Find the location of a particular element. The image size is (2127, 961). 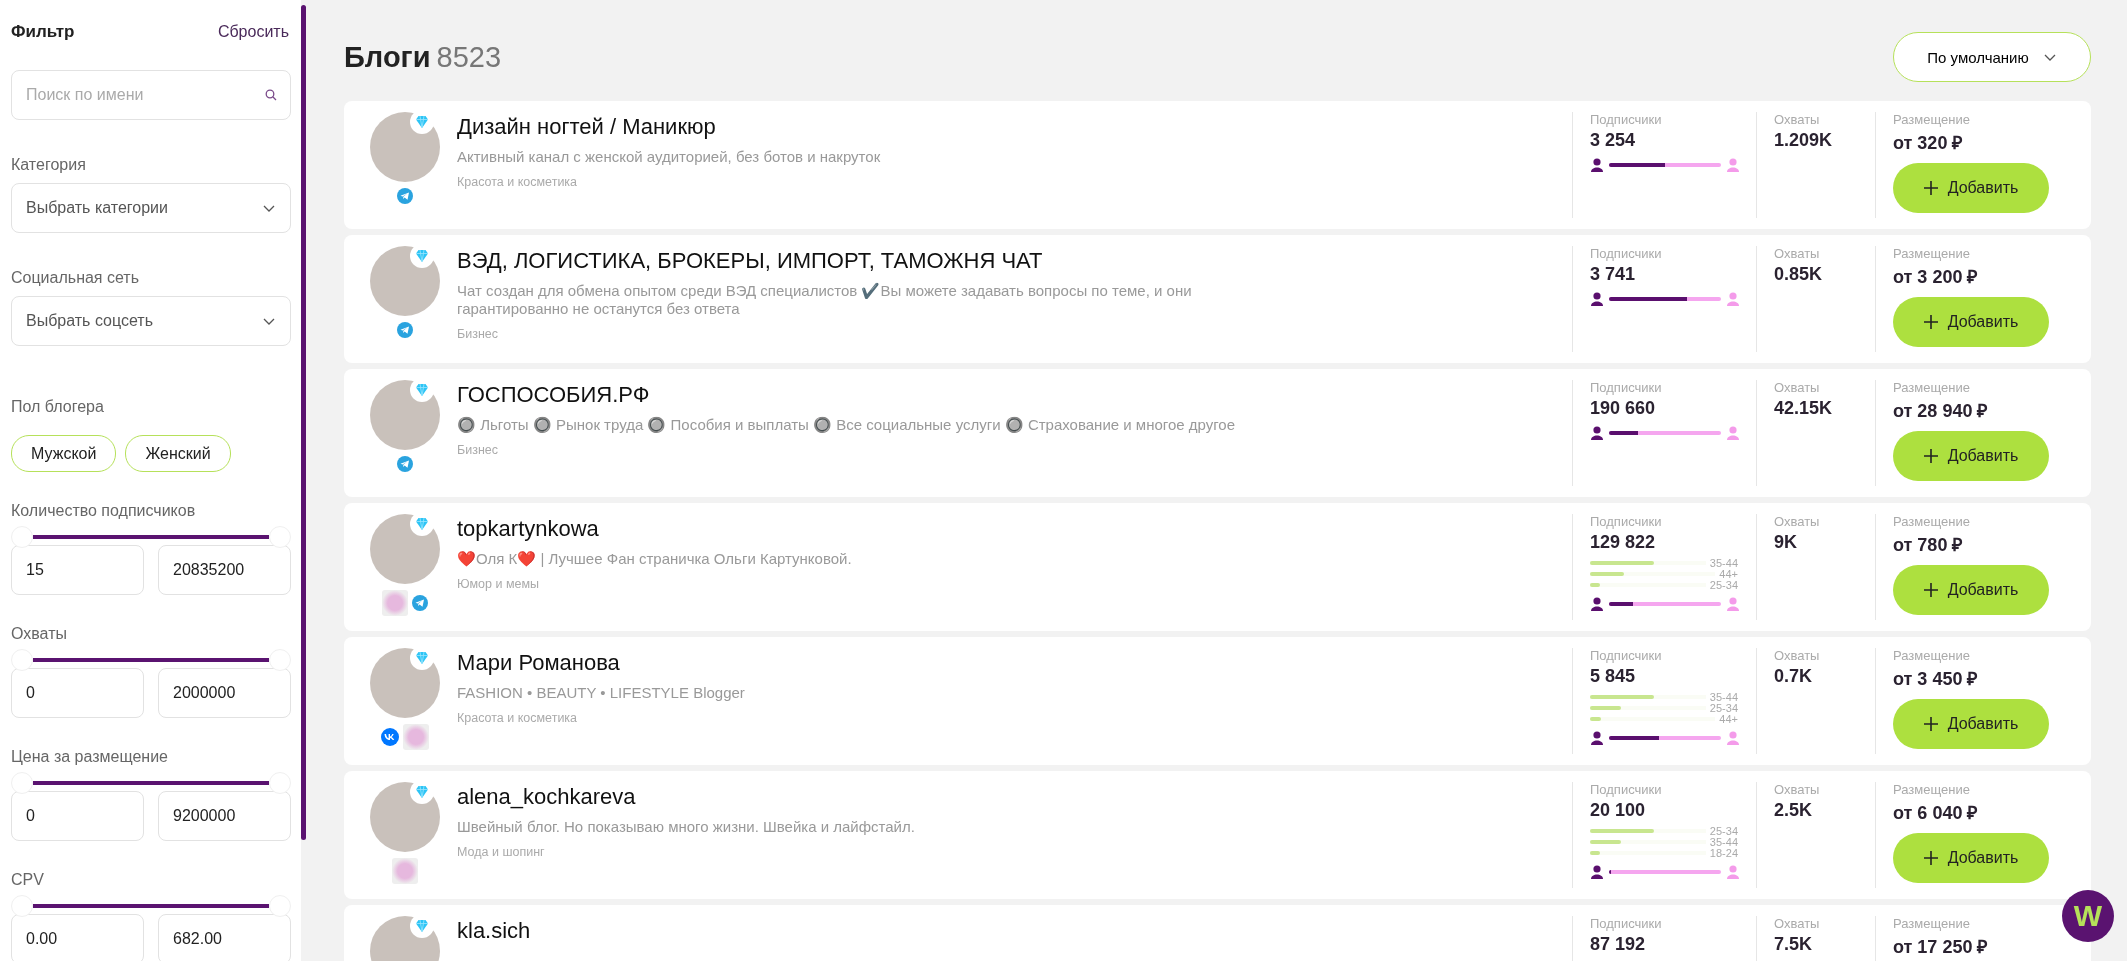

field-label: CPV is located at coordinates (28, 880).